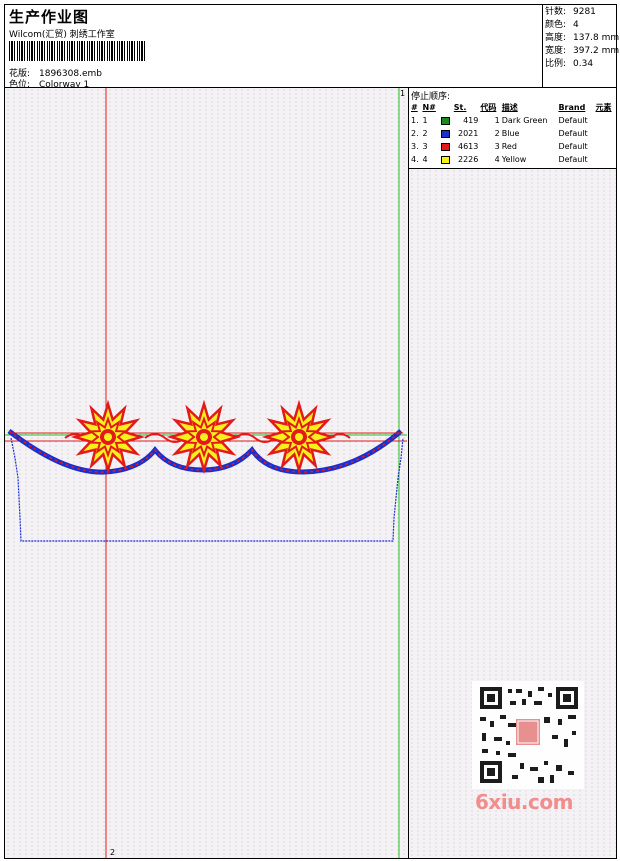 This screenshot has width=620, height=861. Describe the element at coordinates (113, 852) in the screenshot. I see `marker-bottom: 2` at that location.